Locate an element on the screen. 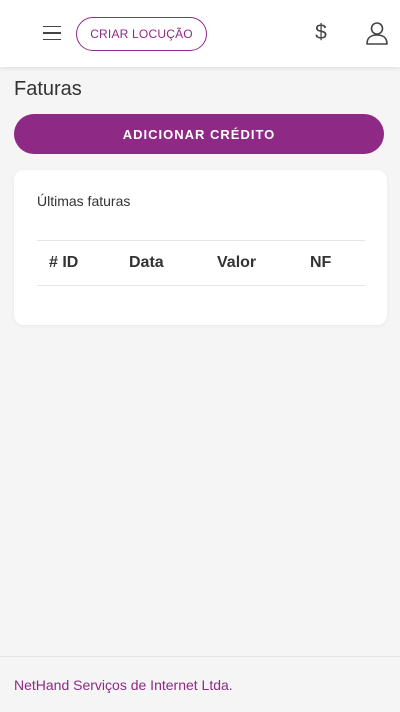 The image size is (400, 712). top-bar: CRIAR LOCUÇÃO $ is located at coordinates (200, 33).